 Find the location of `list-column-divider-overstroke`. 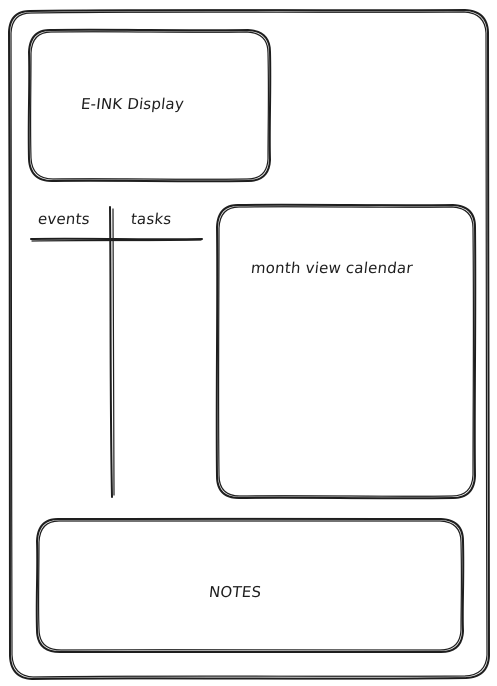

list-column-divider-overstroke is located at coordinates (113, 352).